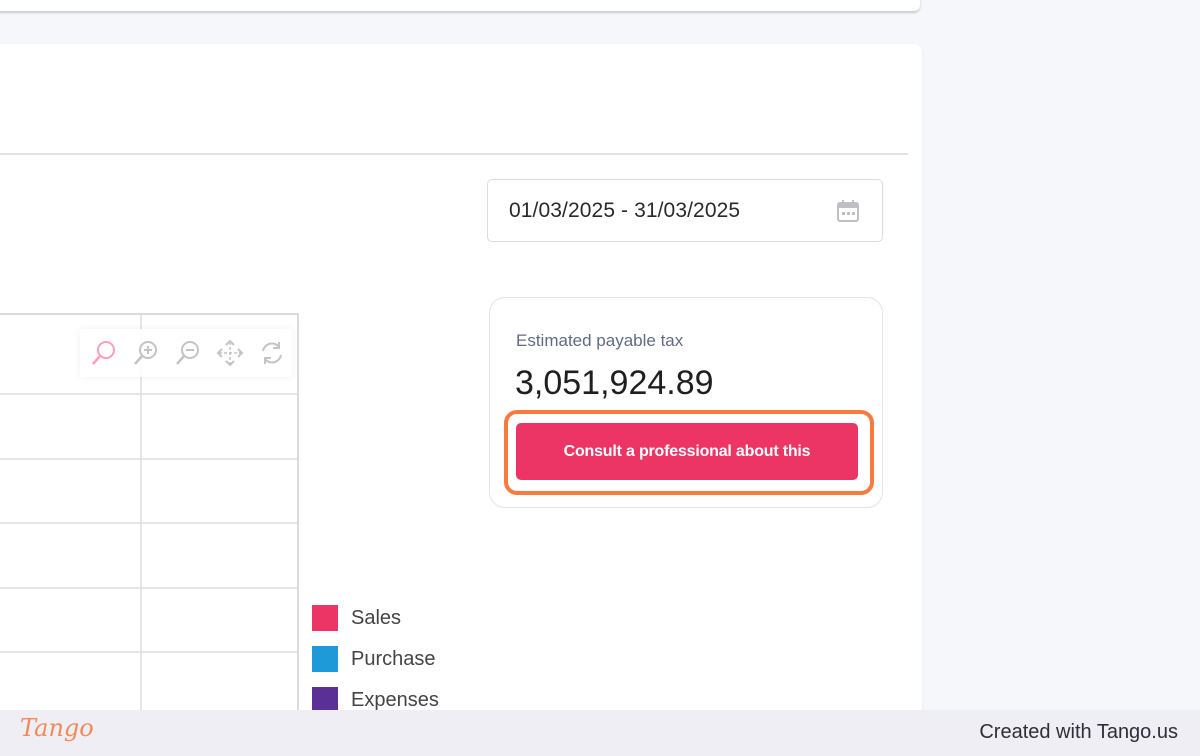  I want to click on legend-label-purchase: Purchase, so click(393, 658).